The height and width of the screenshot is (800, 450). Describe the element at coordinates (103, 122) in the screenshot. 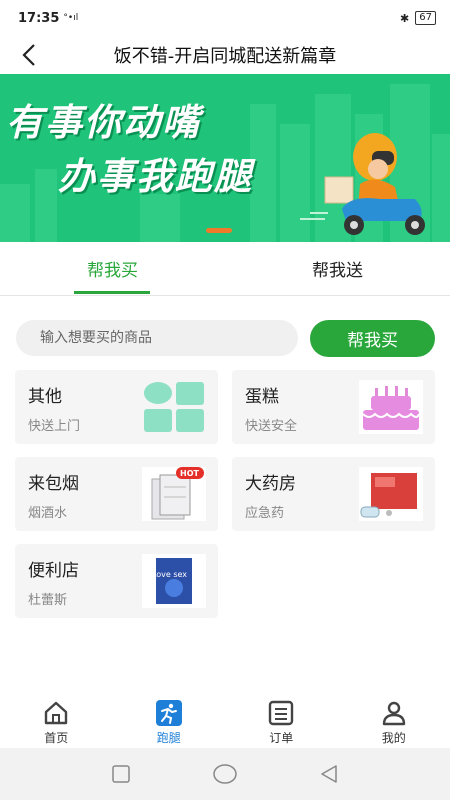

I see `banner-slogan-1: 有事你动嘴` at that location.